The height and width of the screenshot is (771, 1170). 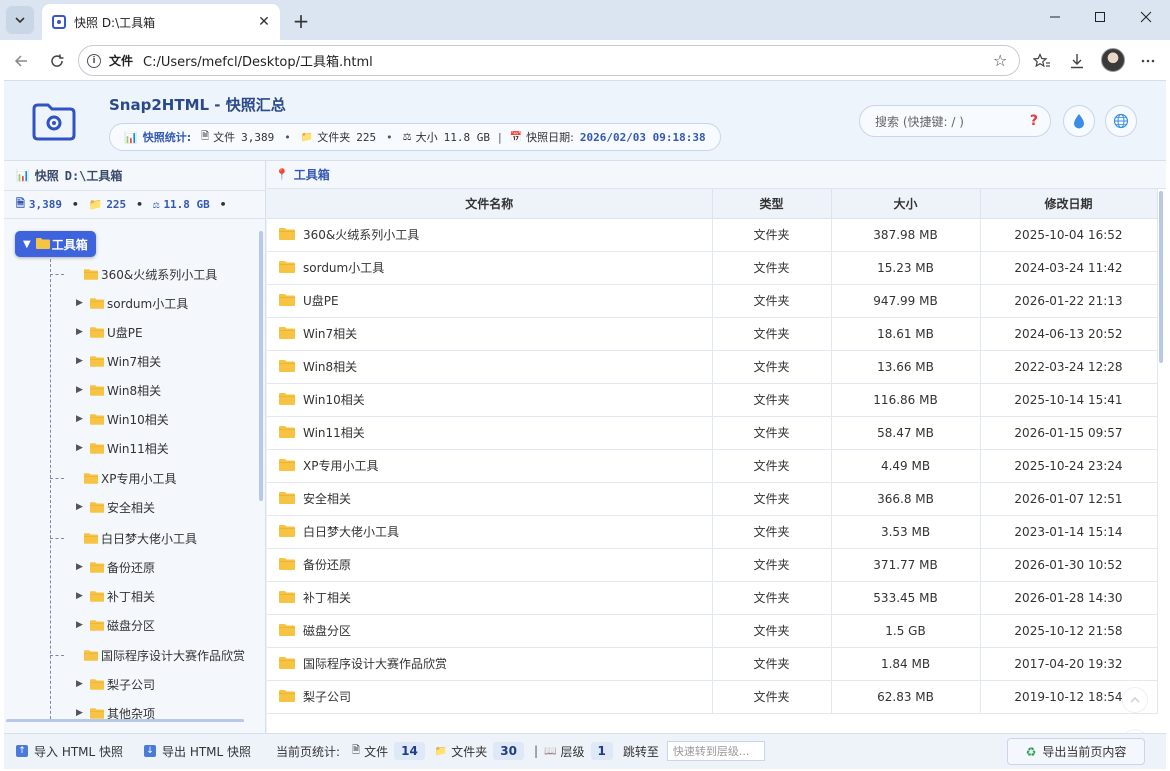 I want to click on cell-name: 安全相关, so click(x=490, y=499).